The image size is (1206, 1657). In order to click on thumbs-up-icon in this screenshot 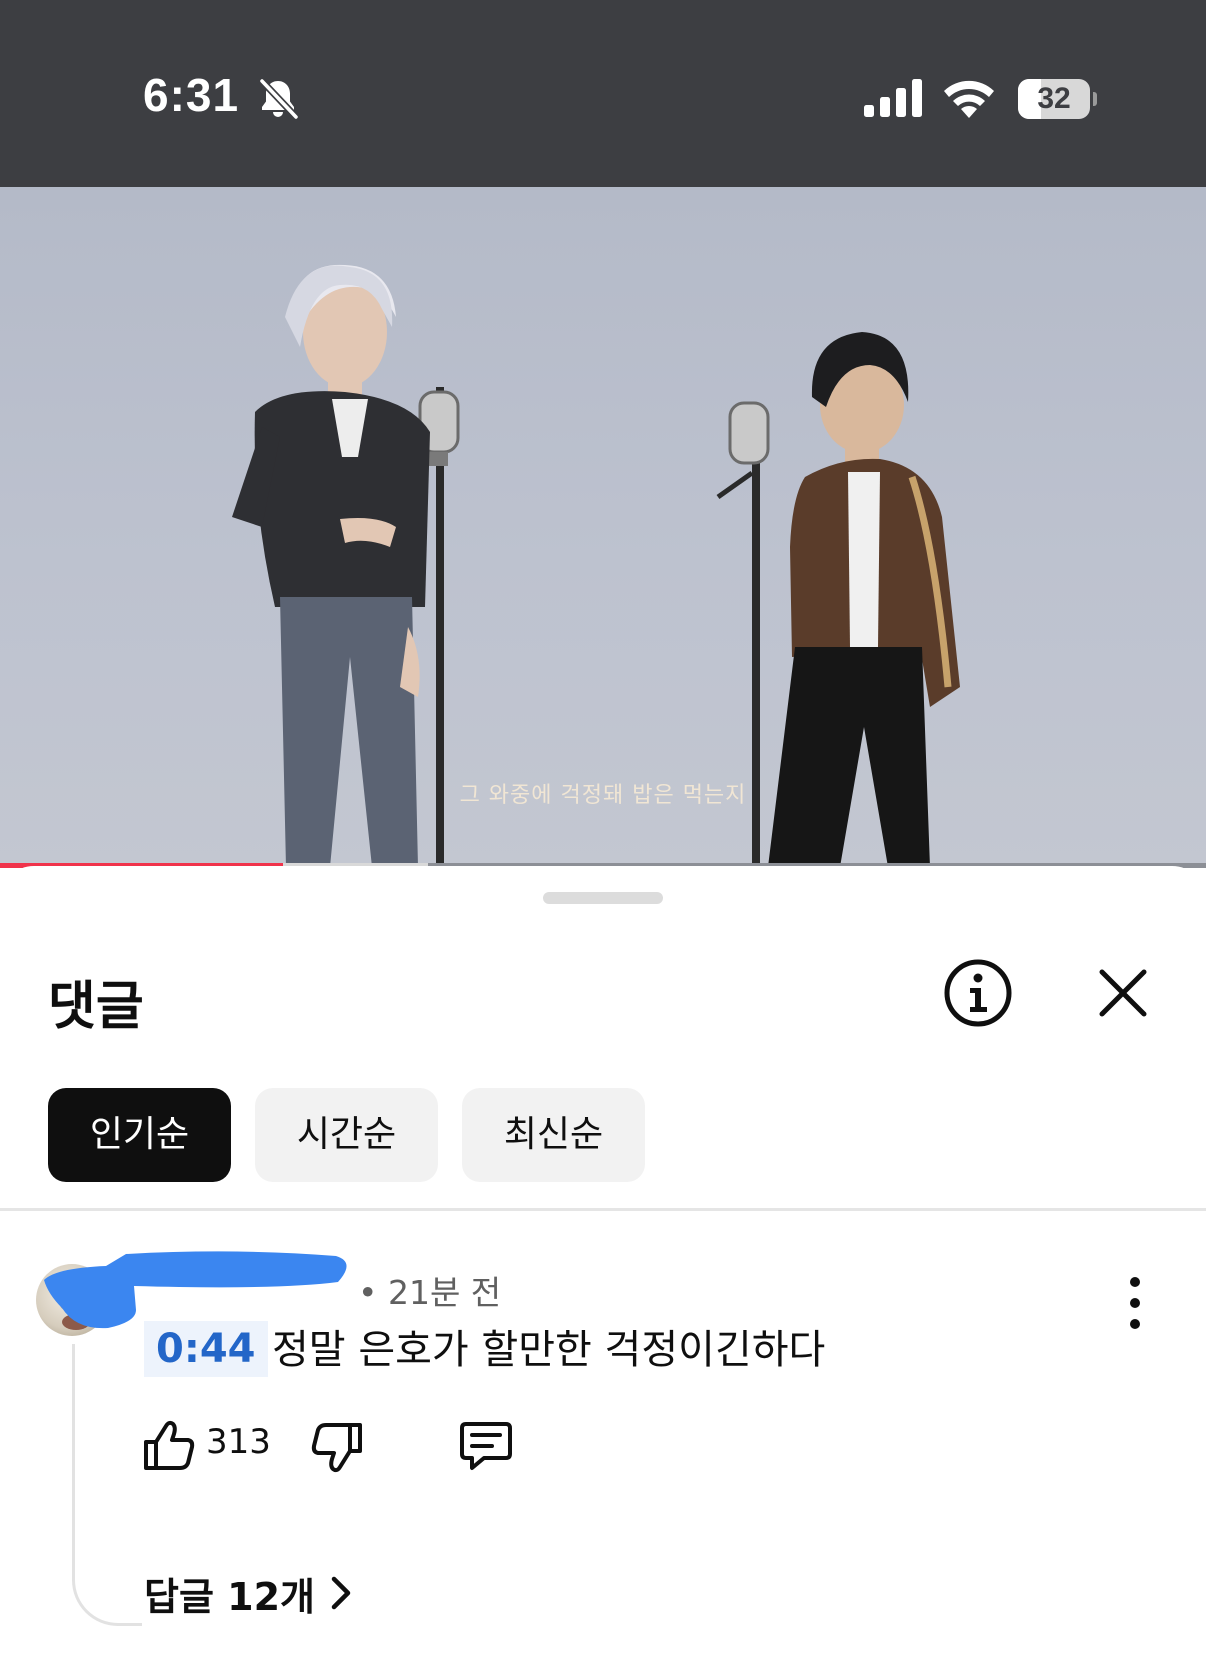, I will do `click(169, 1445)`.